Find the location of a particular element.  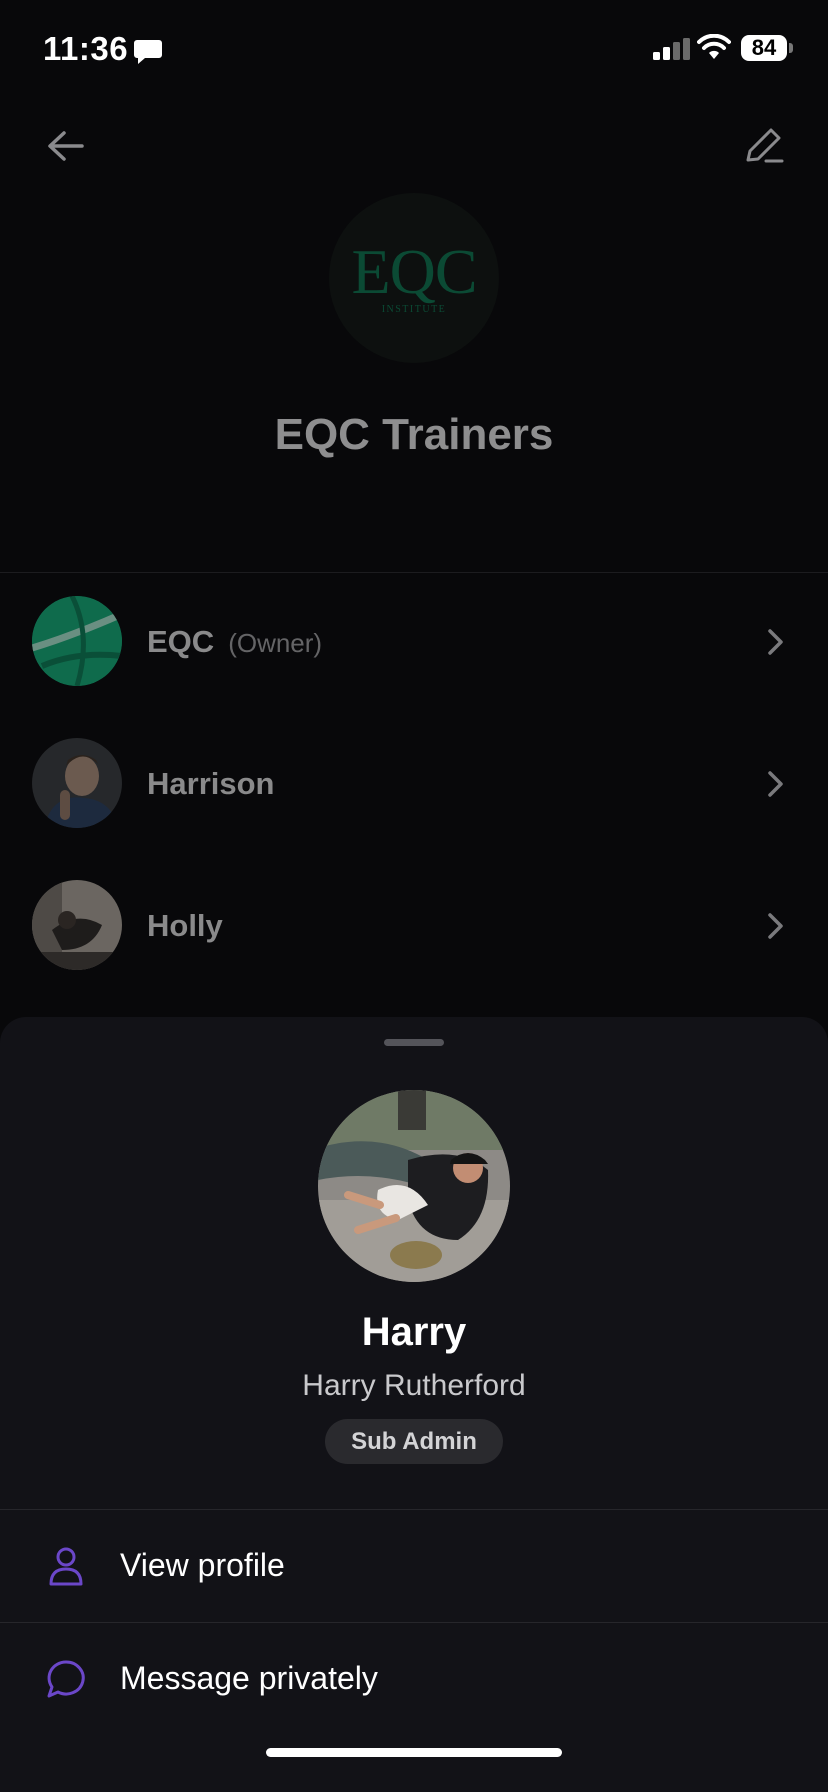

edit-pencil-icon is located at coordinates (764, 146).